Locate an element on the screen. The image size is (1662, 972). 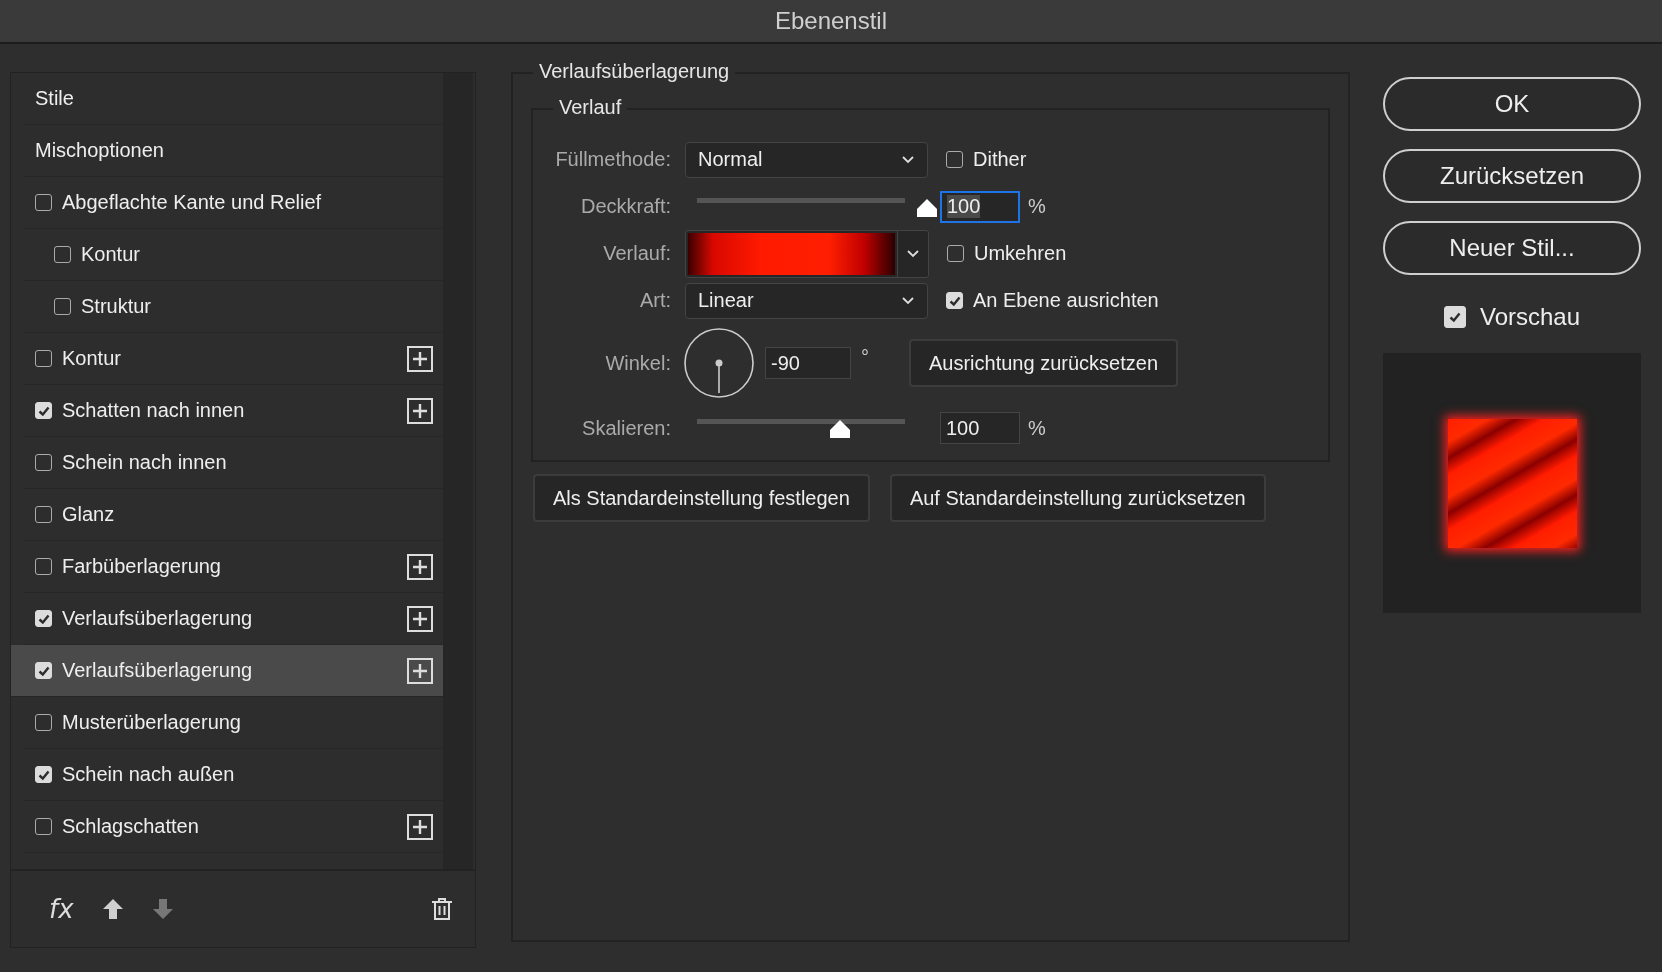
reset-alignment-button: Ausrichtung zurücksetzen is located at coordinates (1043, 363).